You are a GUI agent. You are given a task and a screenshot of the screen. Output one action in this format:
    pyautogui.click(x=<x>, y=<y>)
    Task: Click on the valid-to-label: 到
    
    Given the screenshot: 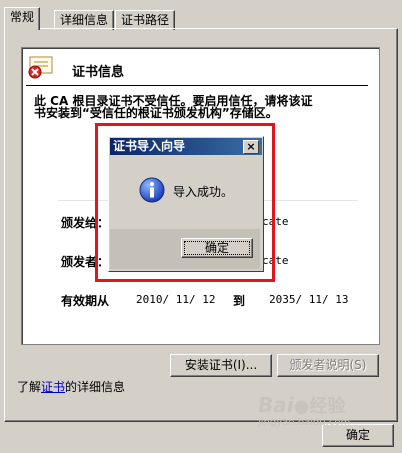 What is the action you would take?
    pyautogui.click(x=239, y=301)
    